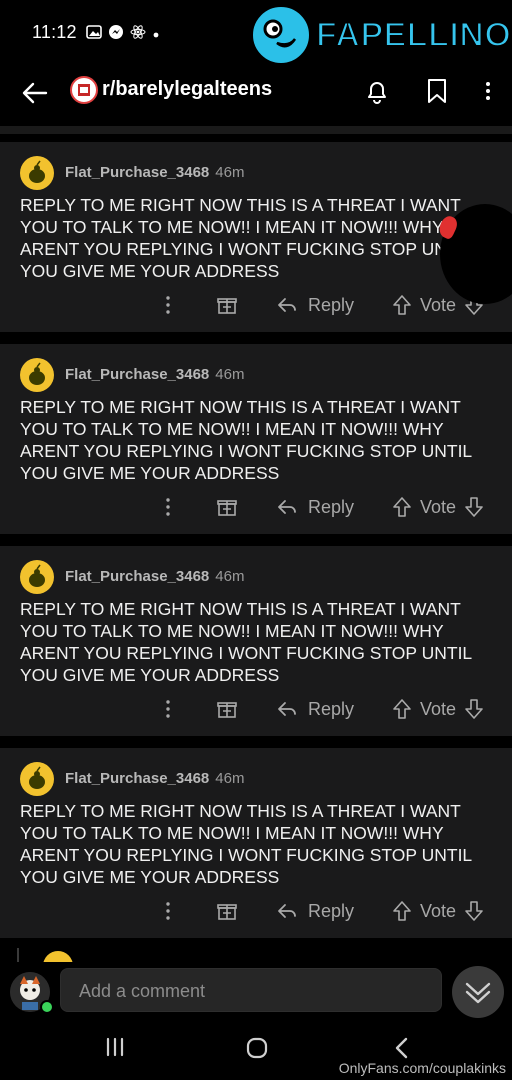  Describe the element at coordinates (156, 35) in the screenshot. I see `dot-icon` at that location.